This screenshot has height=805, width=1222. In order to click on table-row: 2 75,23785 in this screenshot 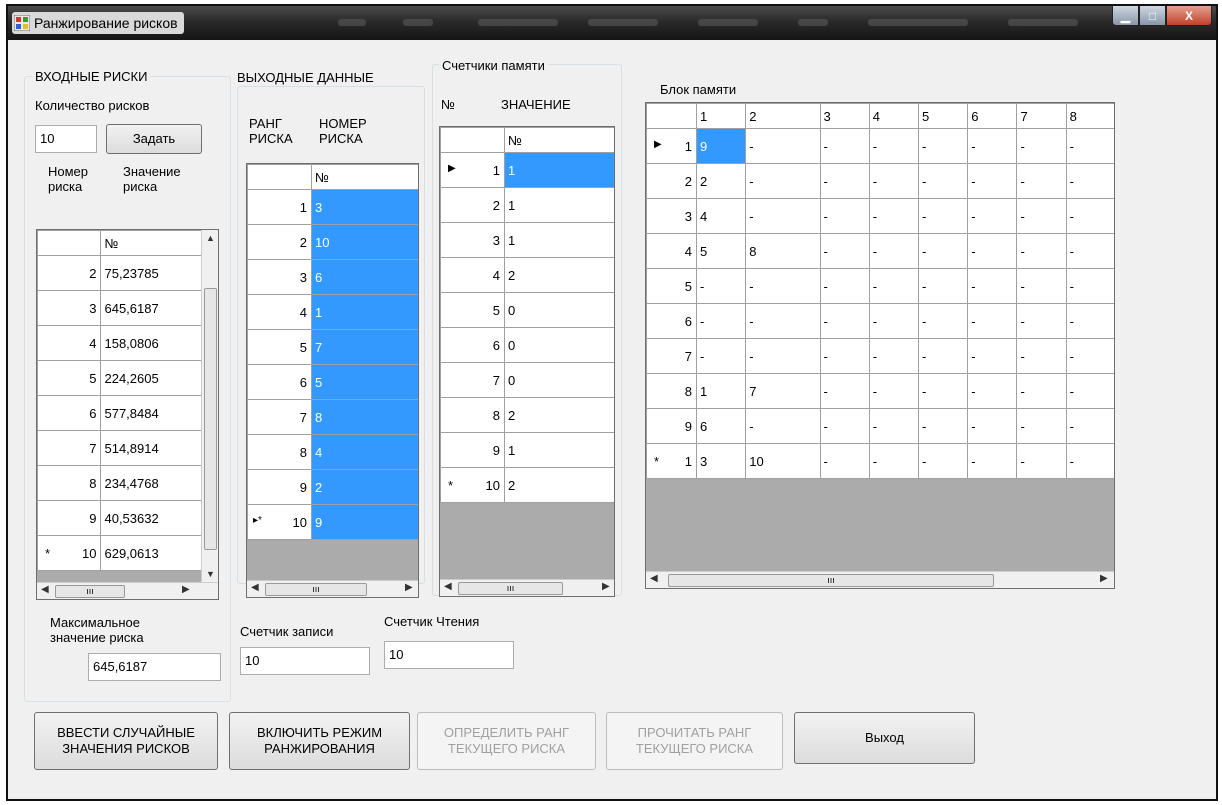, I will do `click(120, 273)`.